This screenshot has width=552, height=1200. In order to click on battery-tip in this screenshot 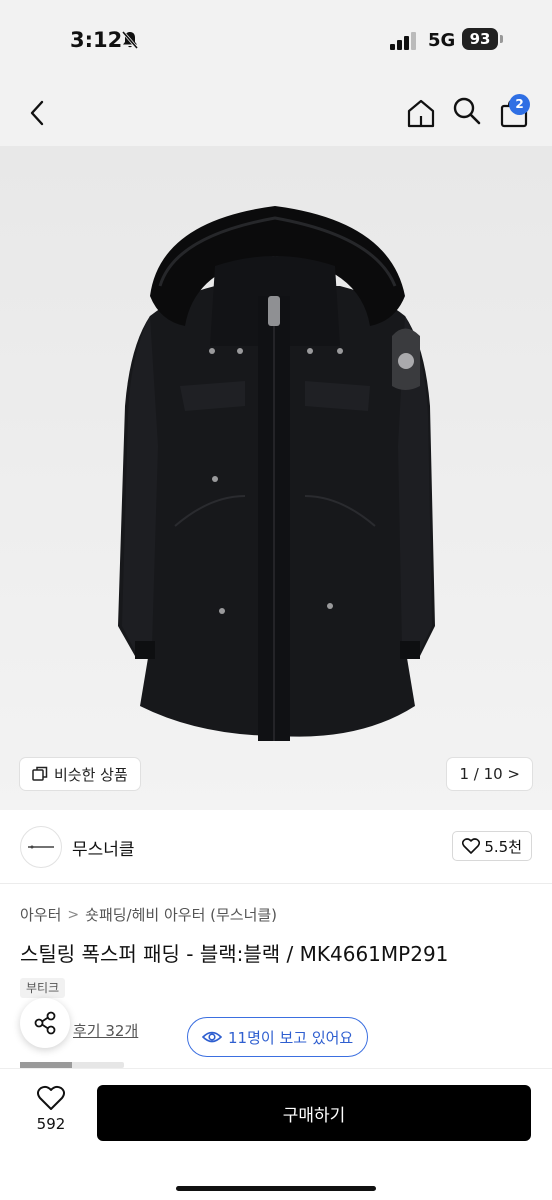, I will do `click(501, 39)`.